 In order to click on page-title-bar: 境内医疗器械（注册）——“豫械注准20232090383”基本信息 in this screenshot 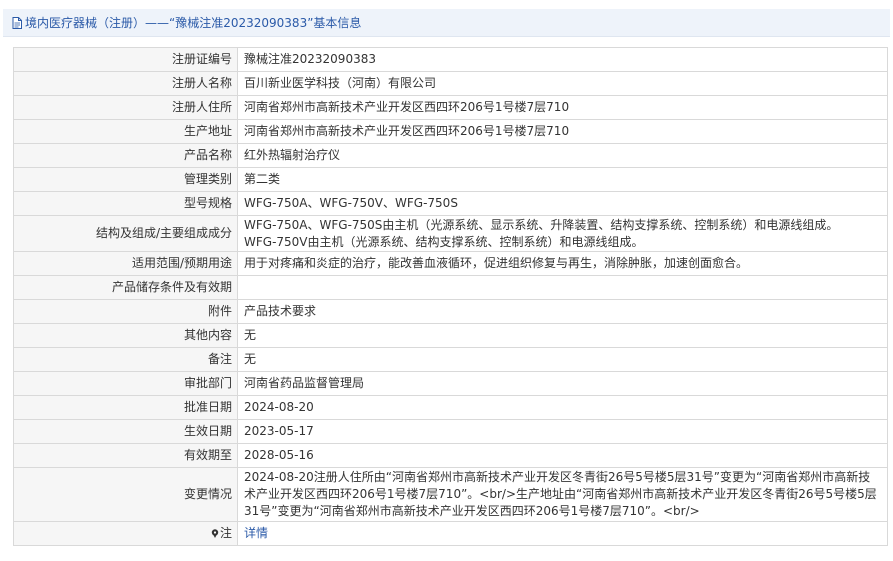, I will do `click(446, 23)`.